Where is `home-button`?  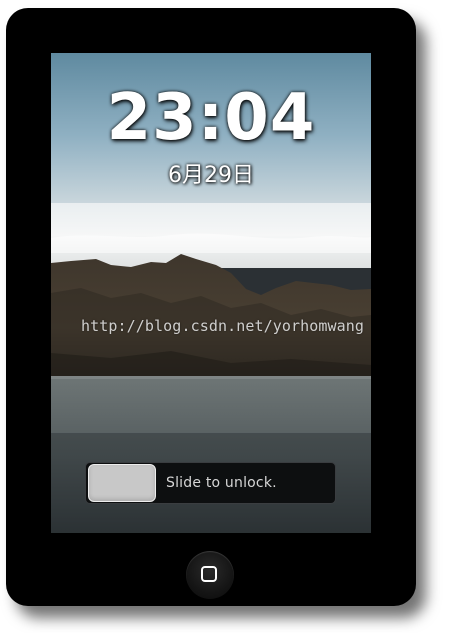
home-button is located at coordinates (210, 575).